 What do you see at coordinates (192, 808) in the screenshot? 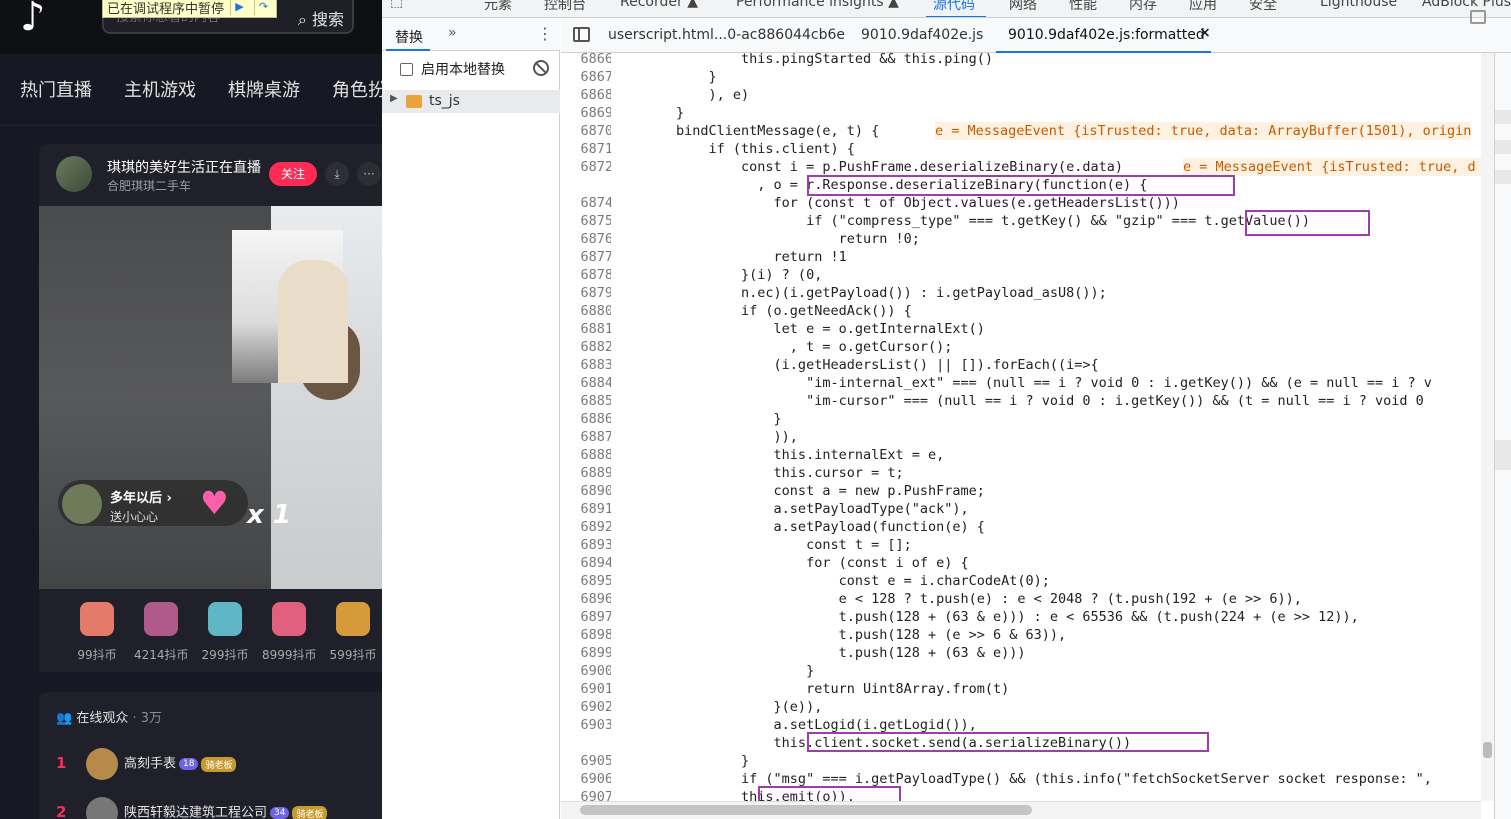
I see `audience-row: 2 陕西轩毅达建筑工程公司 34 骑老板` at bounding box center [192, 808].